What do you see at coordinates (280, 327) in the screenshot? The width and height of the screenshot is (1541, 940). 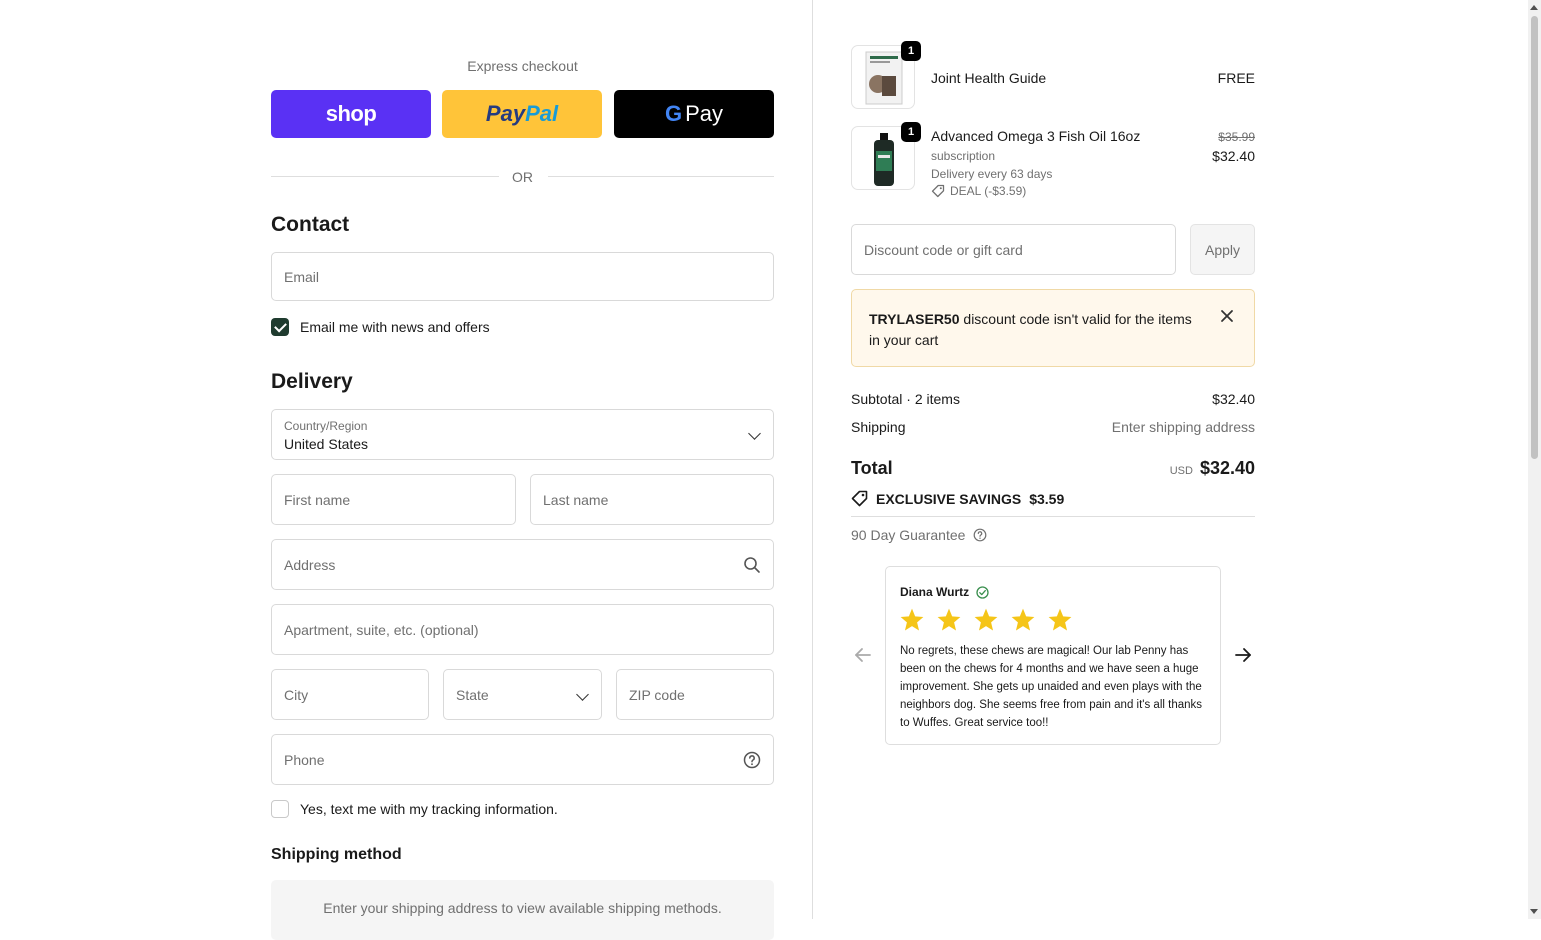 I see `newsletter-checkbox` at bounding box center [280, 327].